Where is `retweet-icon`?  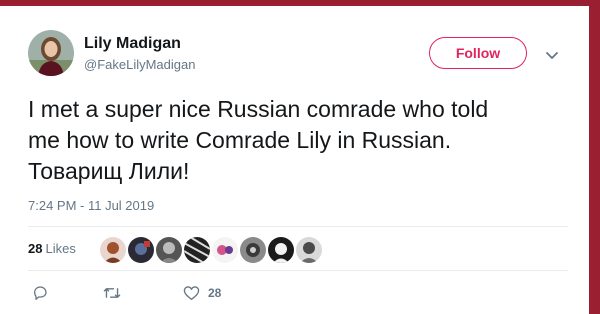 retweet-icon is located at coordinates (112, 293).